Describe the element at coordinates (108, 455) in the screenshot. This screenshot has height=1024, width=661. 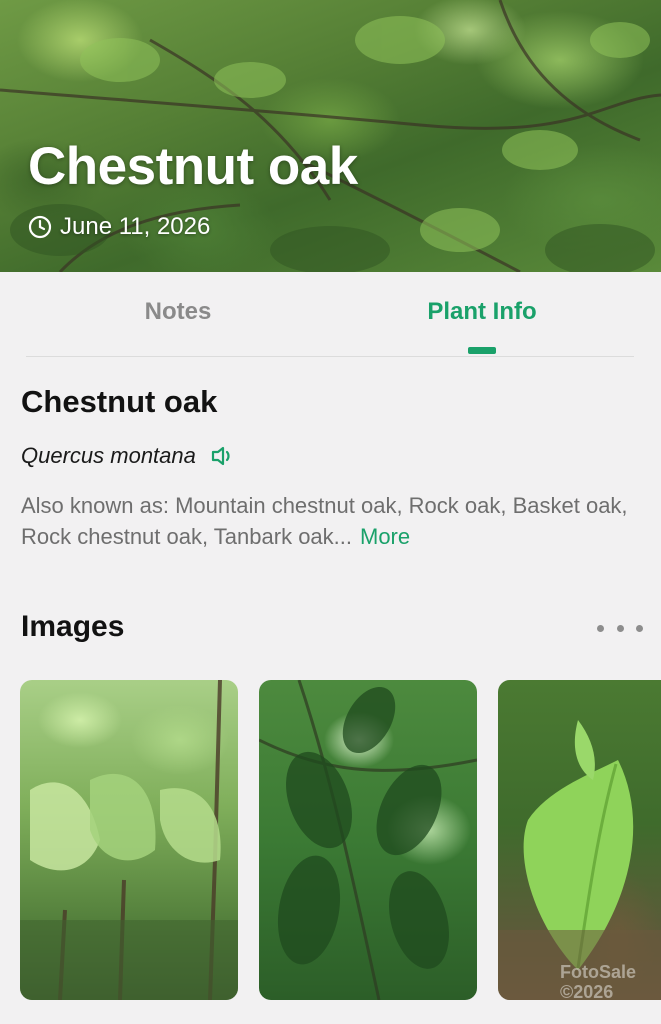
I see `scientific-name: Quercus montana` at that location.